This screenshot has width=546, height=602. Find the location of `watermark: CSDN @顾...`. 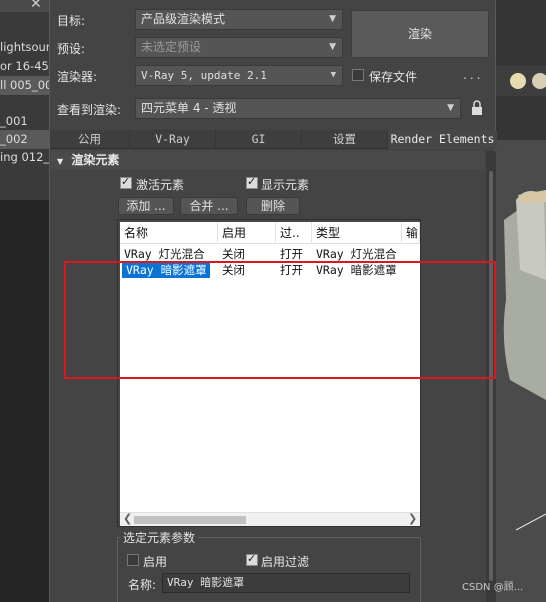

watermark: CSDN @顾... is located at coordinates (493, 587).